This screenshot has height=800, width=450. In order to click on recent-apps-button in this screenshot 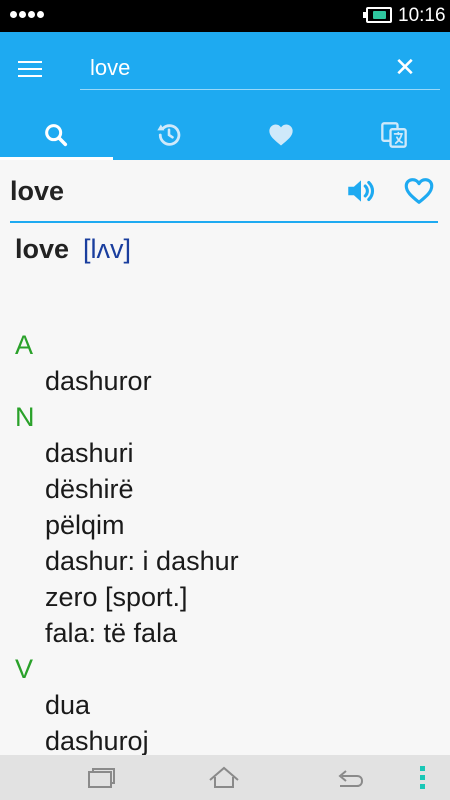, I will do `click(101, 778)`.